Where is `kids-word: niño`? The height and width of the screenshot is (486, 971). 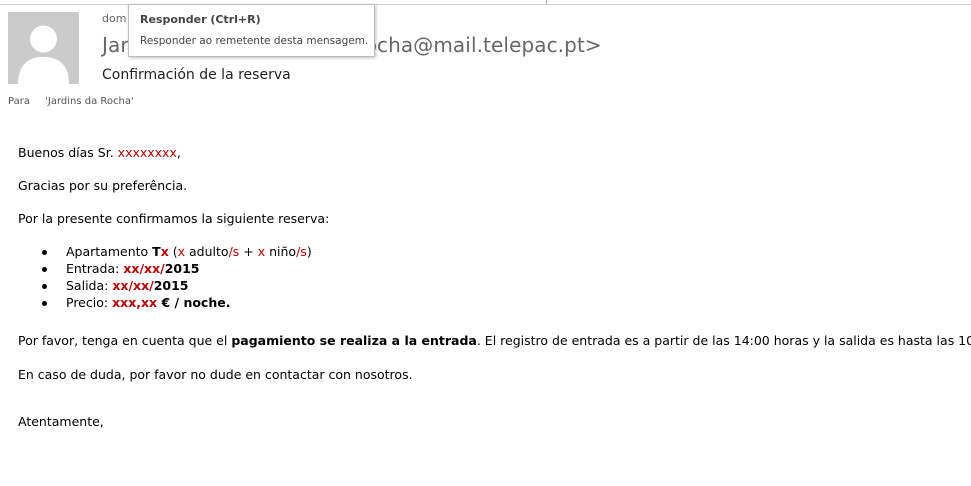
kids-word: niño is located at coordinates (281, 251).